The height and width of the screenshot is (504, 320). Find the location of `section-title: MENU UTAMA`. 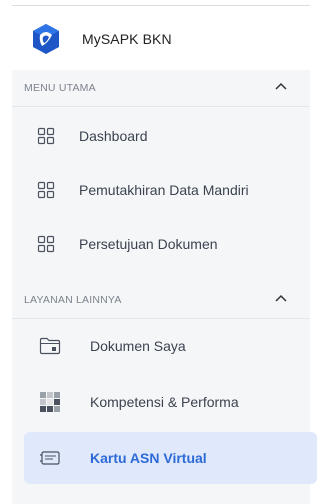

section-title: MENU UTAMA is located at coordinates (60, 88).